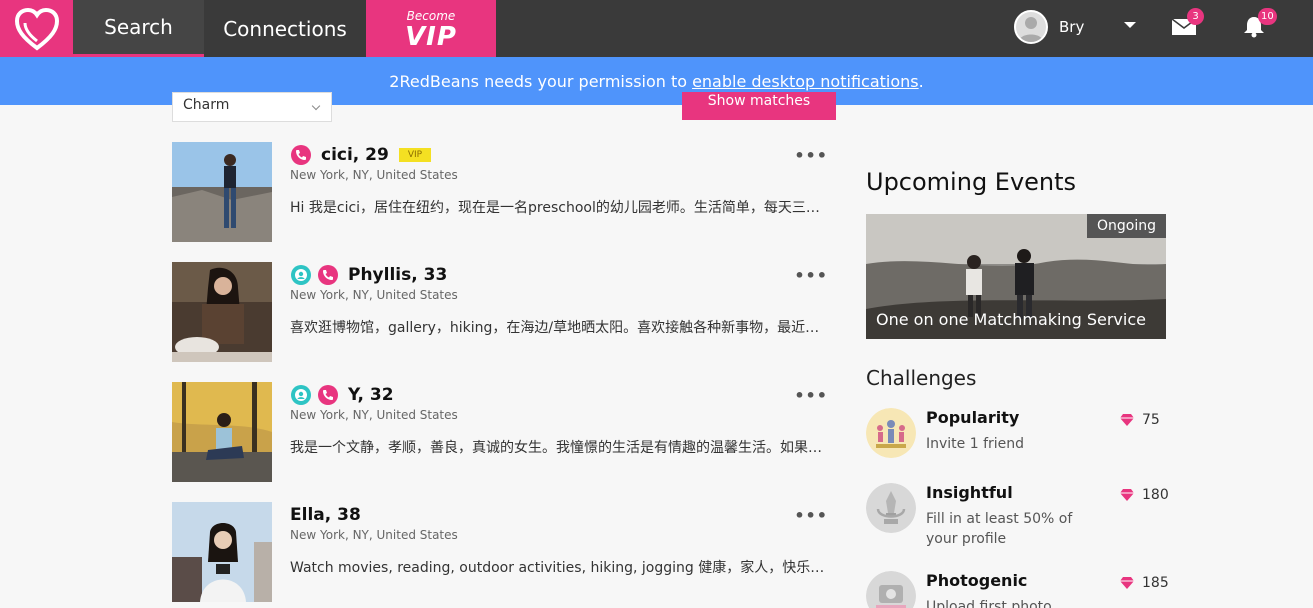 The height and width of the screenshot is (608, 1313). I want to click on become-vip-button: Become VIP, so click(431, 28).